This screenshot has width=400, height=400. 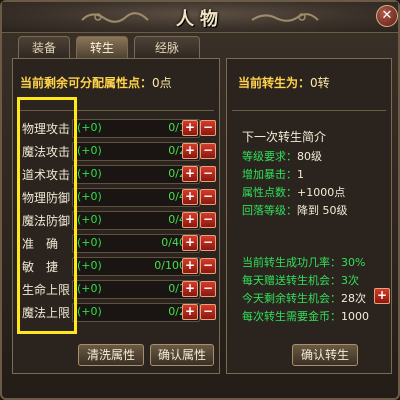 I want to click on info-value: 80级, so click(x=309, y=156).